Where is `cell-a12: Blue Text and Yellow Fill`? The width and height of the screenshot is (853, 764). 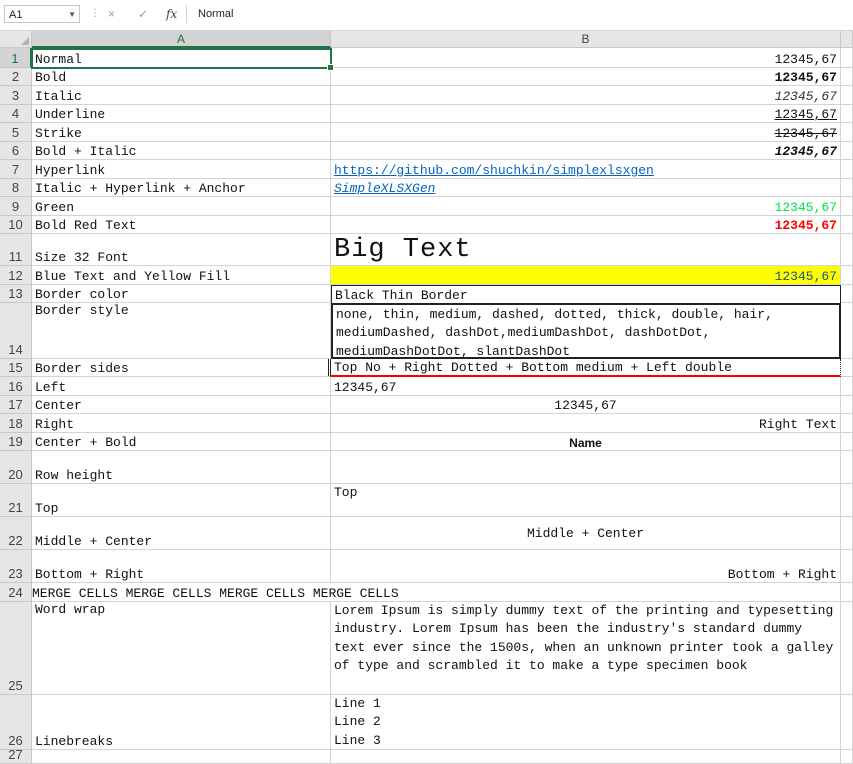
cell-a12: Blue Text and Yellow Fill is located at coordinates (181, 275).